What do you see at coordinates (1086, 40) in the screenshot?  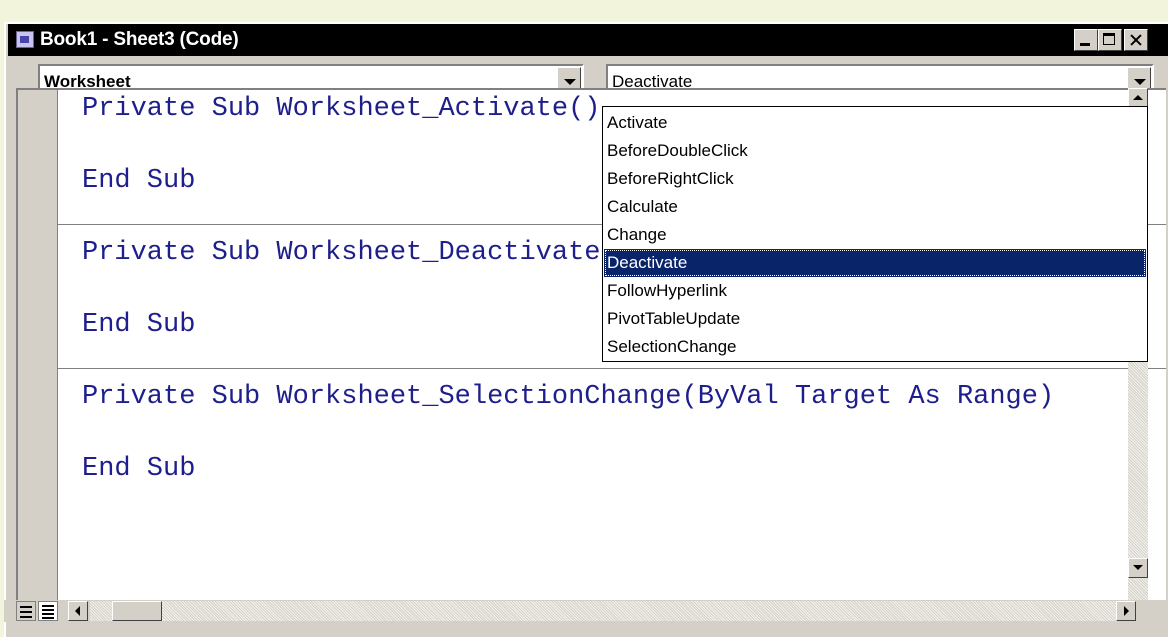 I see `minimize-button` at bounding box center [1086, 40].